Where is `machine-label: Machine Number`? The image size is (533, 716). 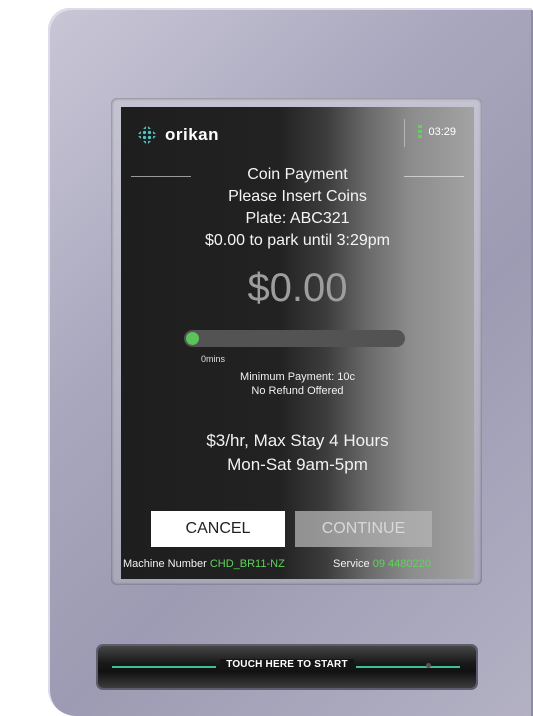 machine-label: Machine Number is located at coordinates (165, 564).